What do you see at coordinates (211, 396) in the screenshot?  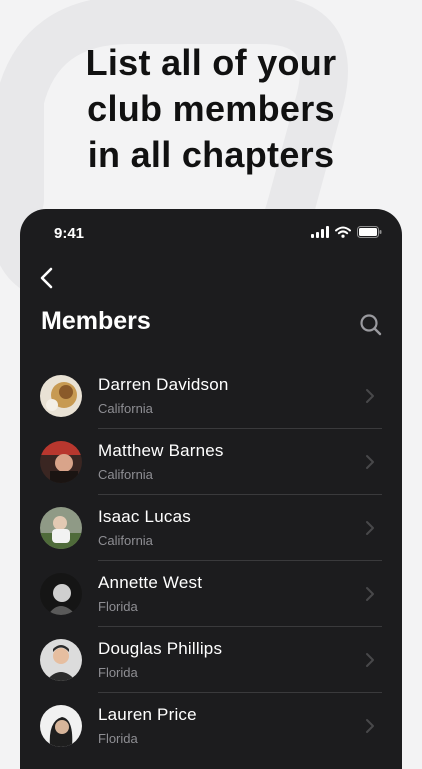 I see `member-row: Darren Davidson California` at bounding box center [211, 396].